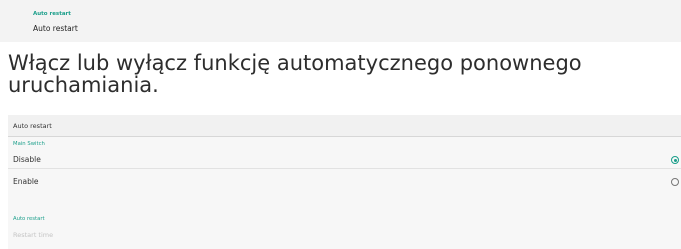  Describe the element at coordinates (32, 126) in the screenshot. I see `dialog-title: Auto restart` at that location.